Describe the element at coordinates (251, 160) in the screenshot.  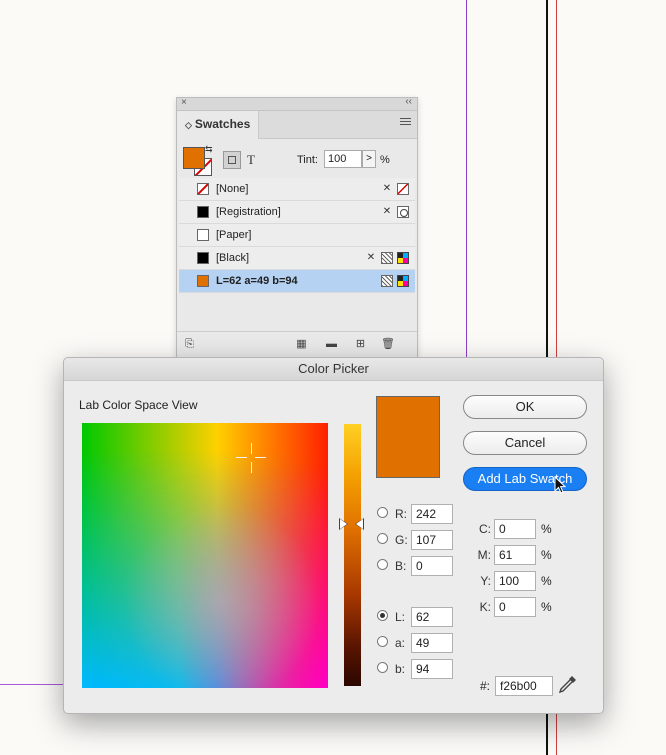
I see `formatting-text-button: T` at that location.